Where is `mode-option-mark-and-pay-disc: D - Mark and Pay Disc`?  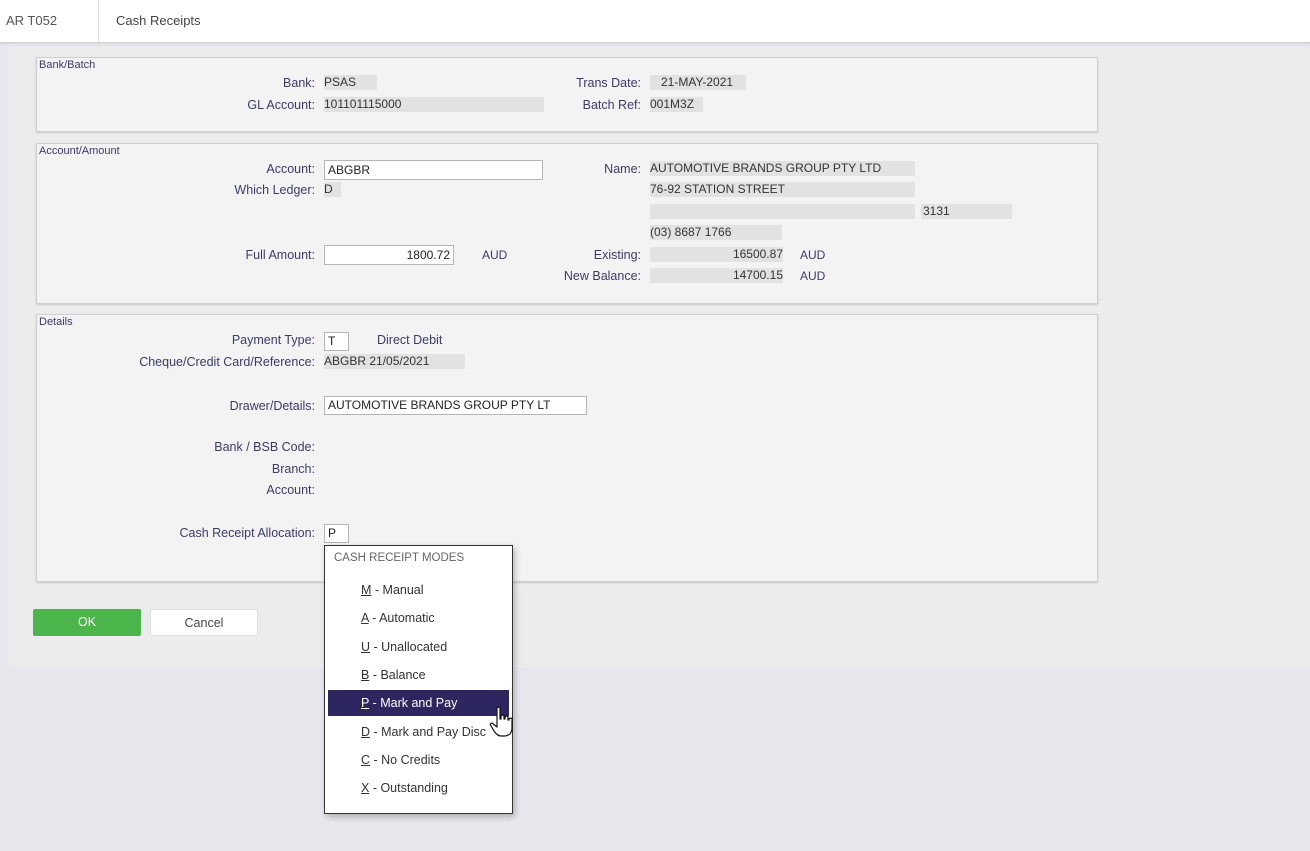
mode-option-mark-and-pay-disc: D - Mark and Pay Disc is located at coordinates (418, 732).